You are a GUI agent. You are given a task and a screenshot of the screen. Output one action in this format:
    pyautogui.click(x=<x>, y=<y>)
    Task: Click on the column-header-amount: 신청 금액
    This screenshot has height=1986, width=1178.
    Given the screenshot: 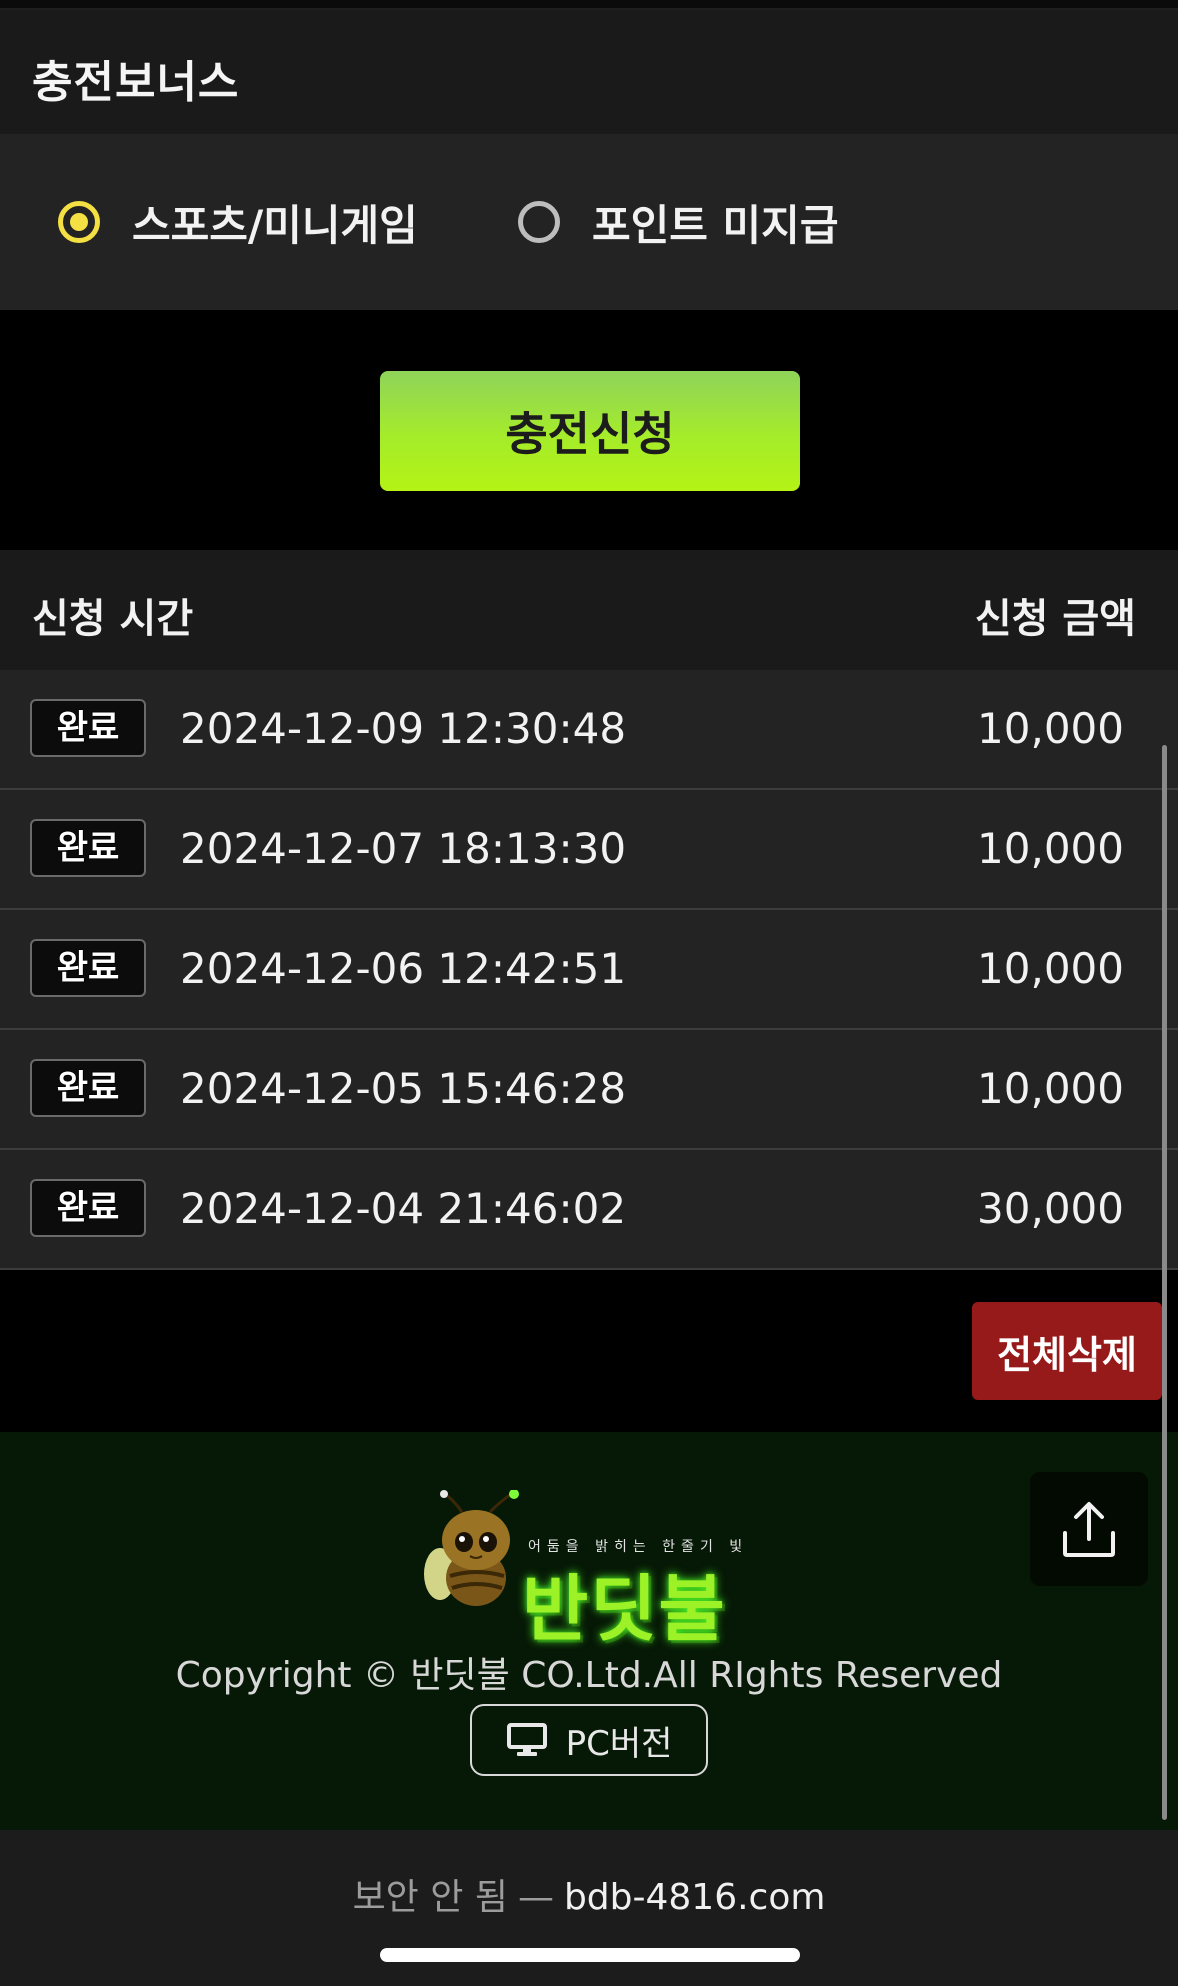 What is the action you would take?
    pyautogui.click(x=1055, y=619)
    